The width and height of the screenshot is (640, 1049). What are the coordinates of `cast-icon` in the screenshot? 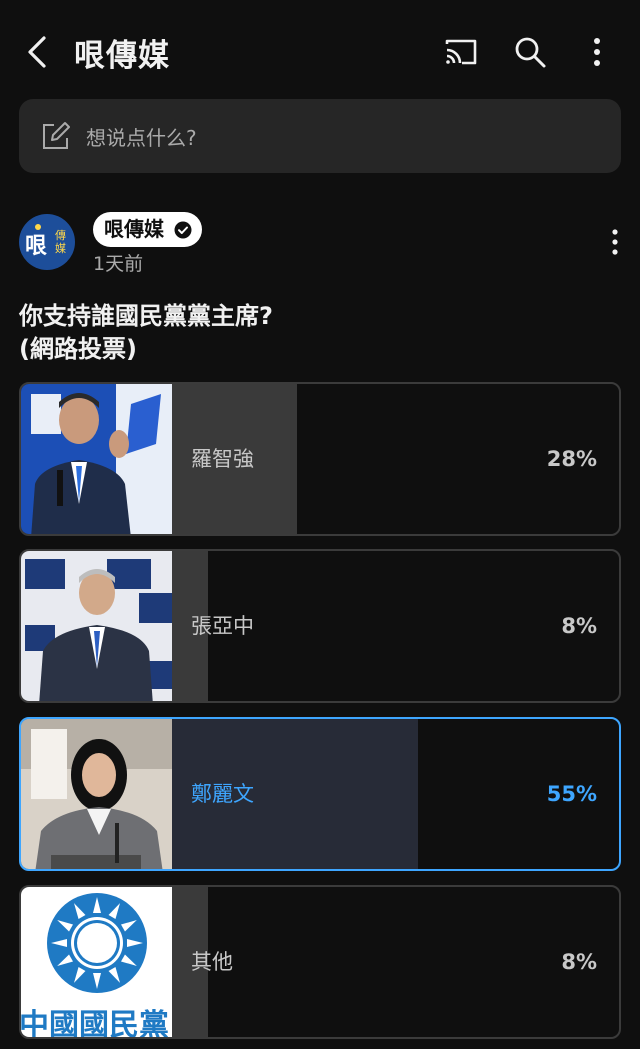 It's located at (461, 52).